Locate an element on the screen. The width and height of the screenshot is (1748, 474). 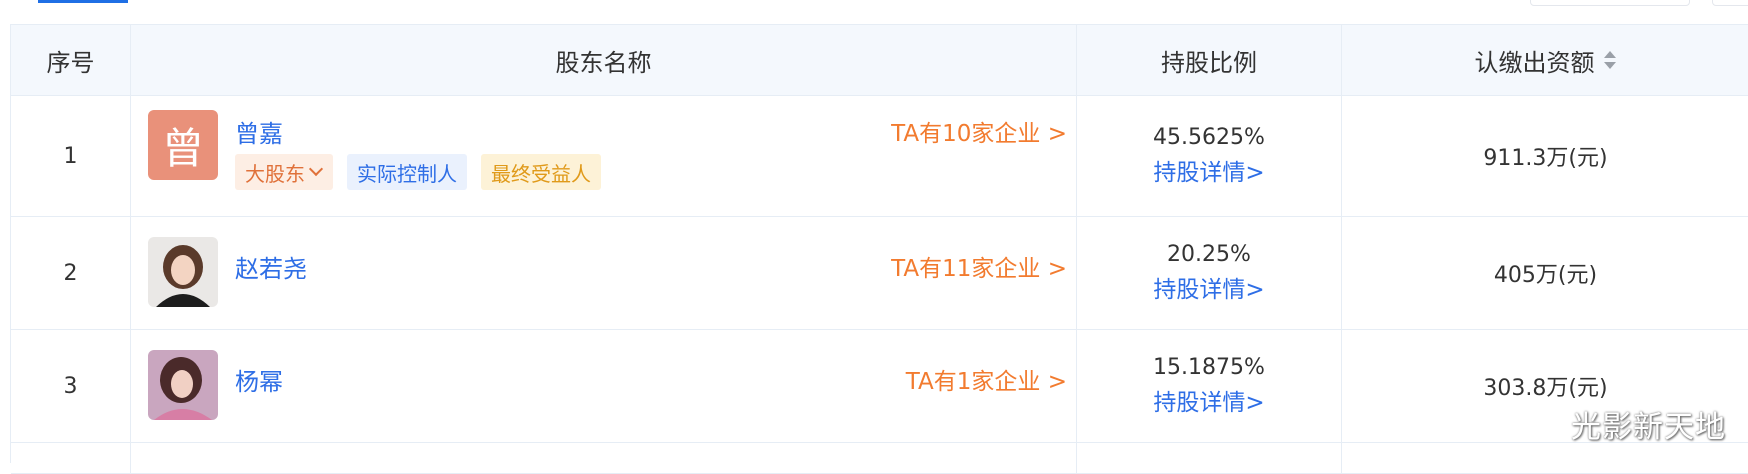
tag-label: 实际控制人 is located at coordinates (407, 173).